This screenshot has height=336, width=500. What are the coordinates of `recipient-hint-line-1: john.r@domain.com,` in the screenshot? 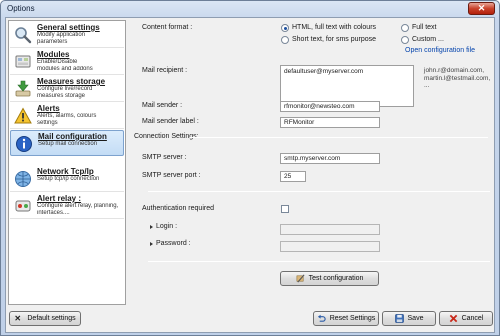 It's located at (454, 70).